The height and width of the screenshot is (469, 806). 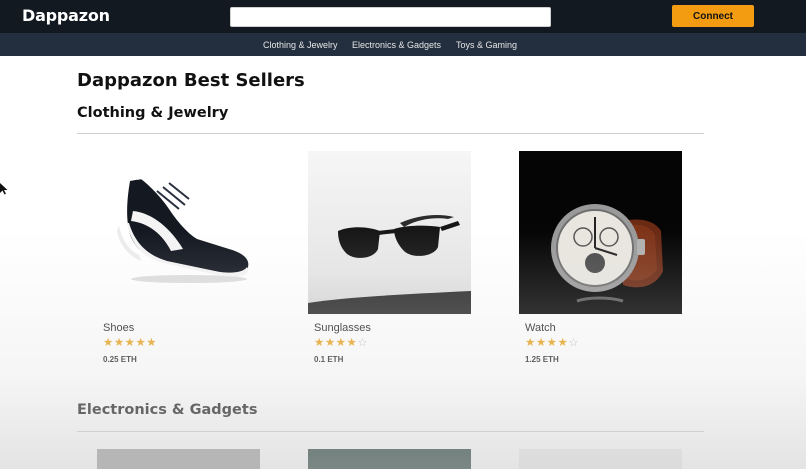 I want to click on section-title-clothing-jewelry: Clothing & Jewelry, so click(x=153, y=113).